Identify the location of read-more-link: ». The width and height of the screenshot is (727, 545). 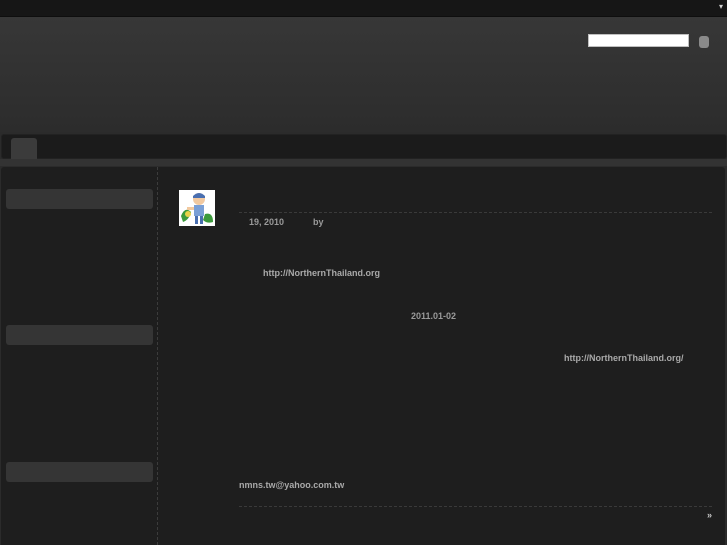
(709, 515).